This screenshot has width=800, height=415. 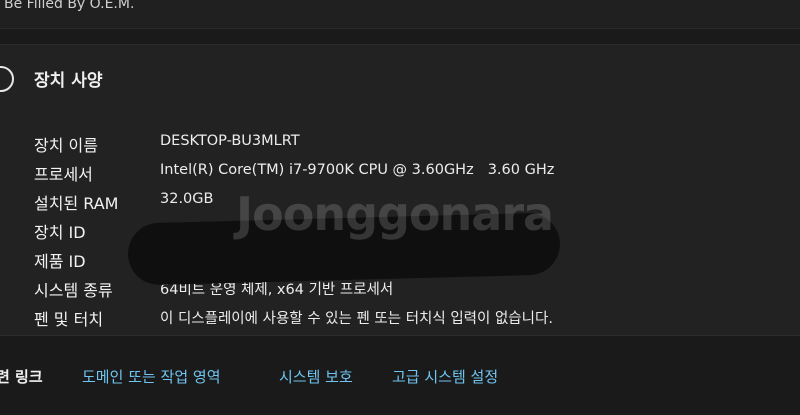 I want to click on spec-value: DESKTOP-BU3MLRT, so click(x=230, y=141).